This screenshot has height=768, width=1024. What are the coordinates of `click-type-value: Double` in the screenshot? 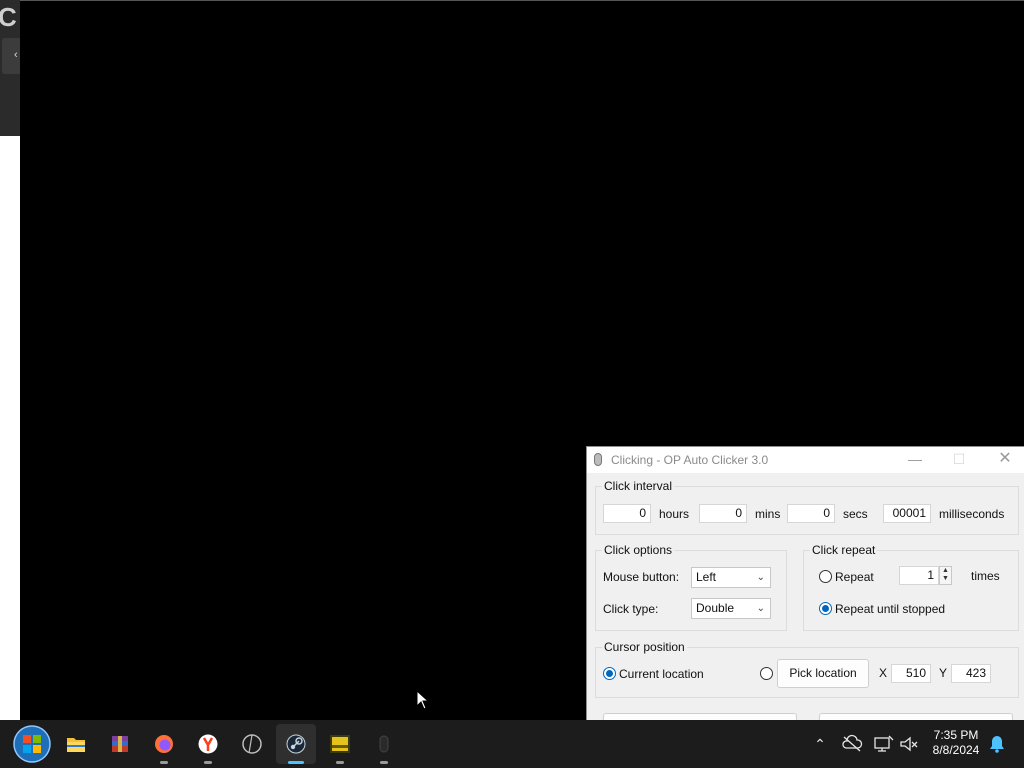 It's located at (715, 608).